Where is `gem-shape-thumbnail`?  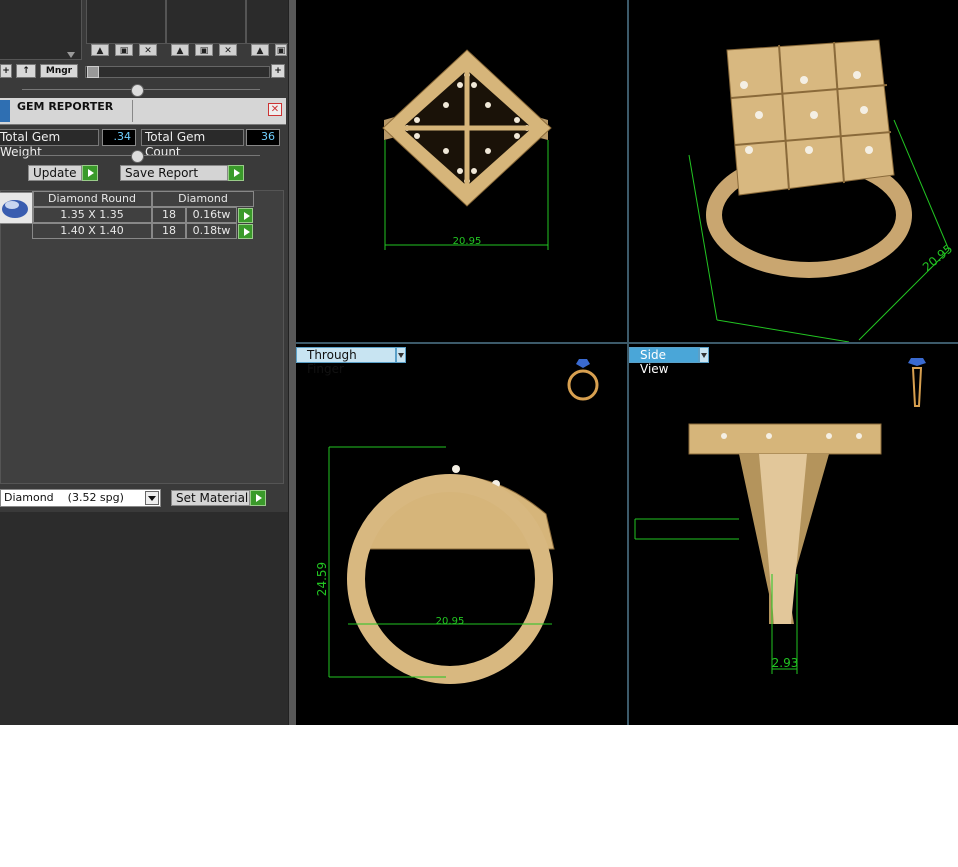
gem-shape-thumbnail is located at coordinates (17, 208).